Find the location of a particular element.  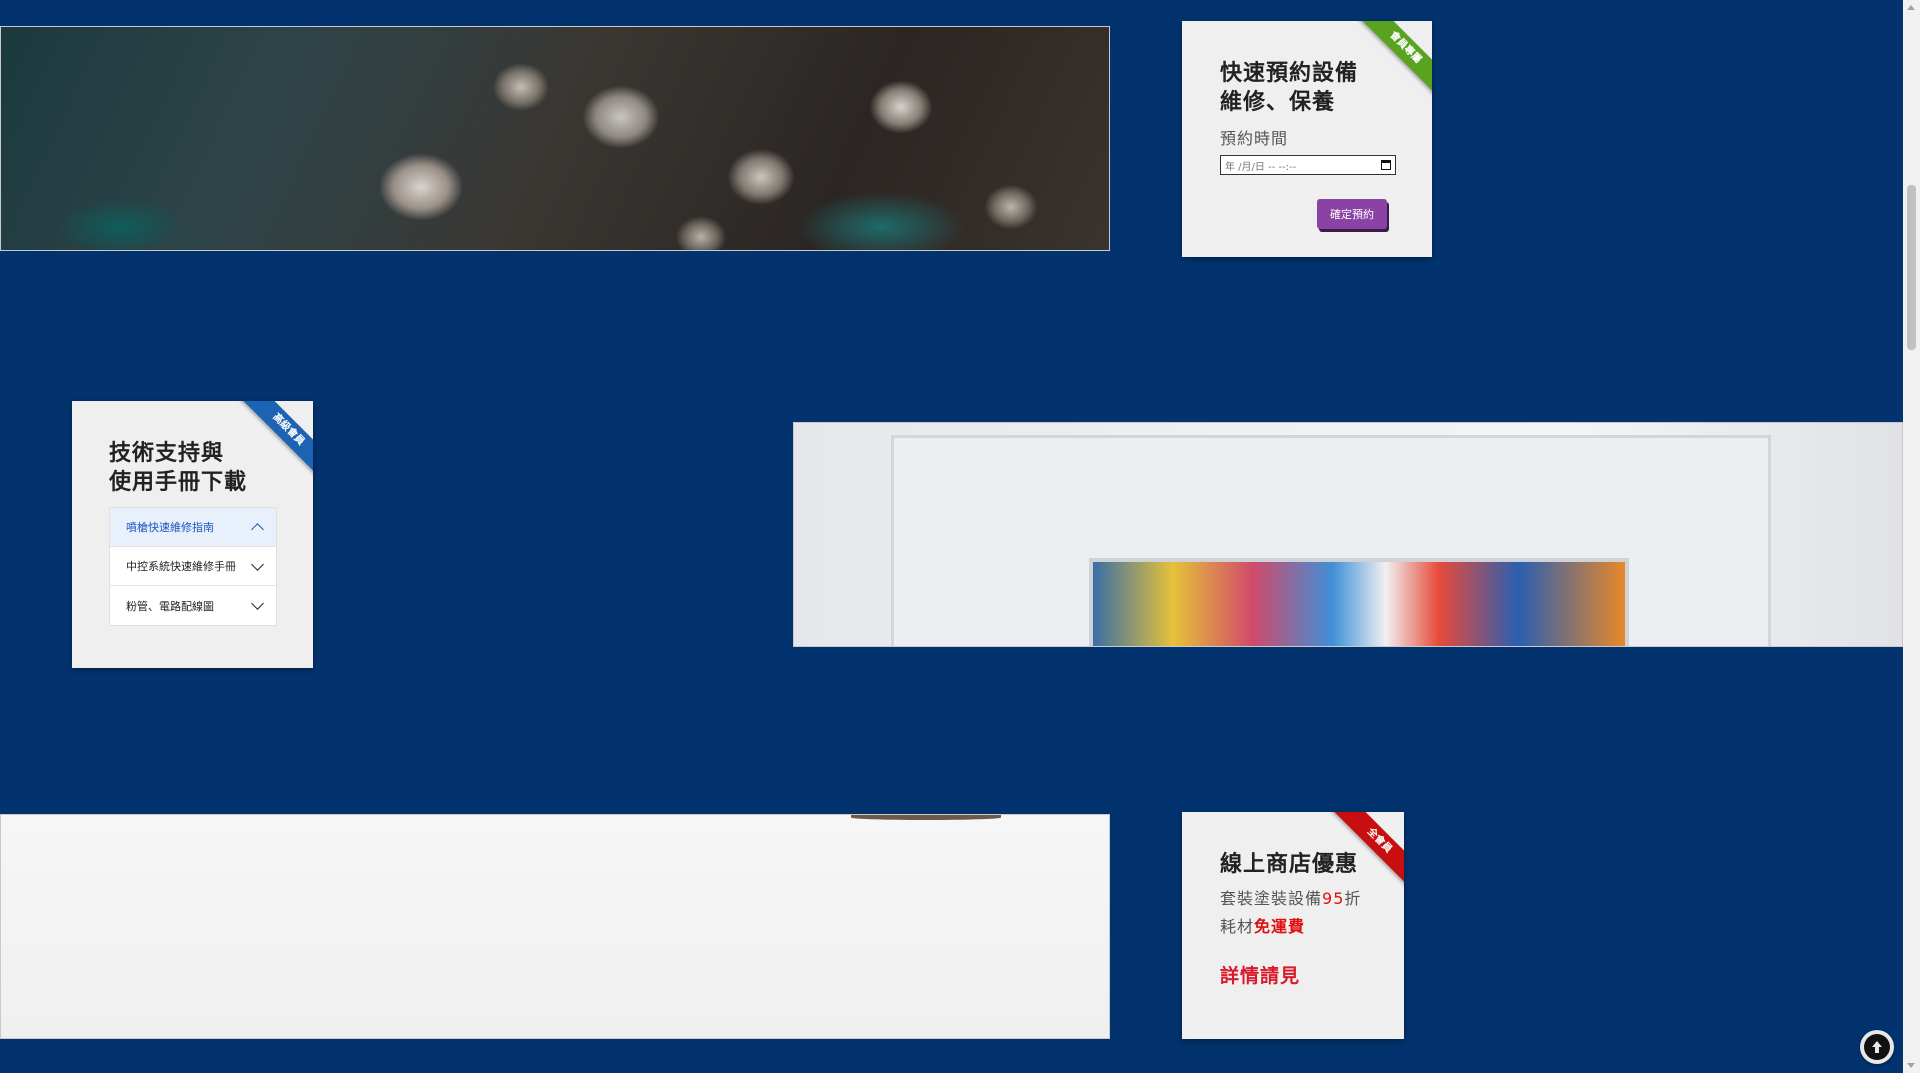

booking-time-label: 預約時間 is located at coordinates (1254, 138).